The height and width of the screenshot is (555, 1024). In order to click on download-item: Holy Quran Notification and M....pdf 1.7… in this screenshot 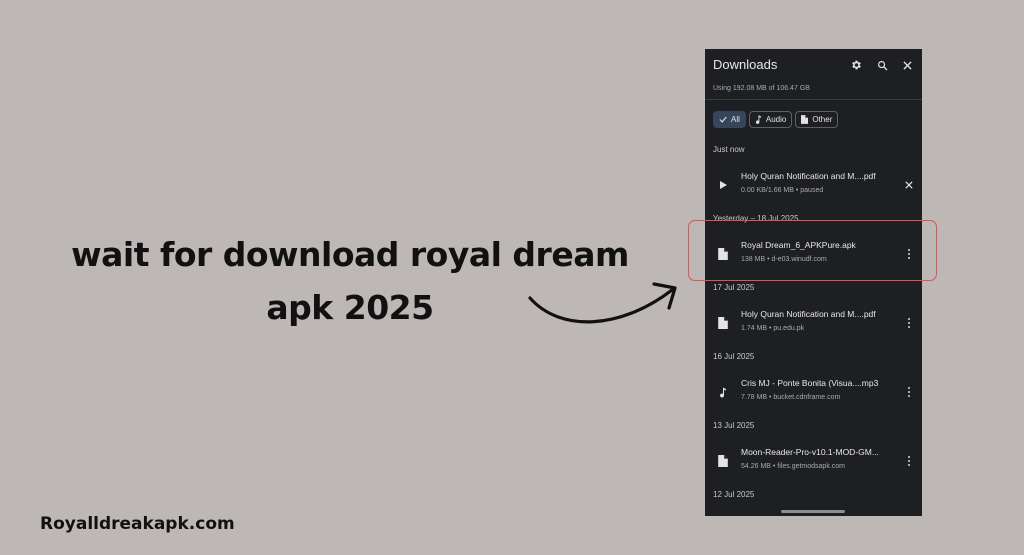, I will do `click(813, 324)`.